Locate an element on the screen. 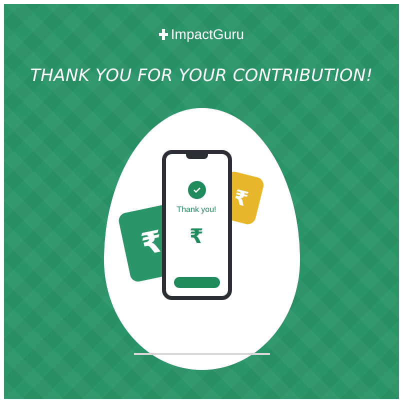  check-icon is located at coordinates (197, 190).